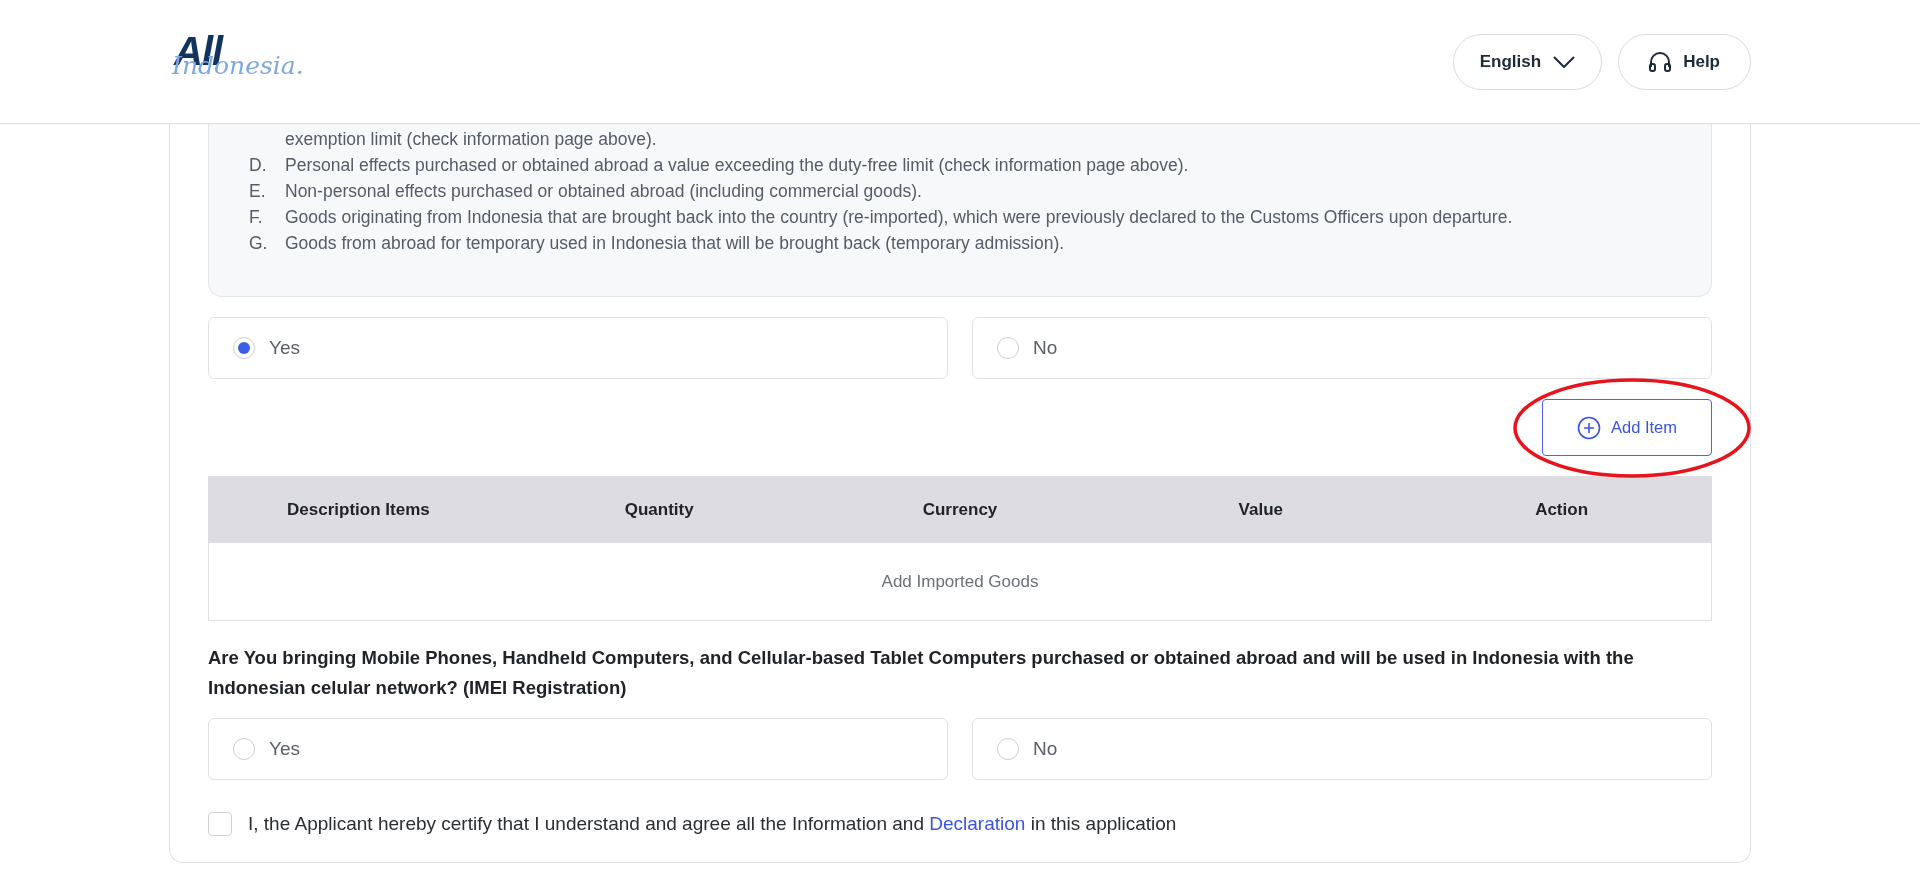 The width and height of the screenshot is (1920, 869). Describe the element at coordinates (471, 139) in the screenshot. I see `info-text: exemption limit (check information page above).` at that location.